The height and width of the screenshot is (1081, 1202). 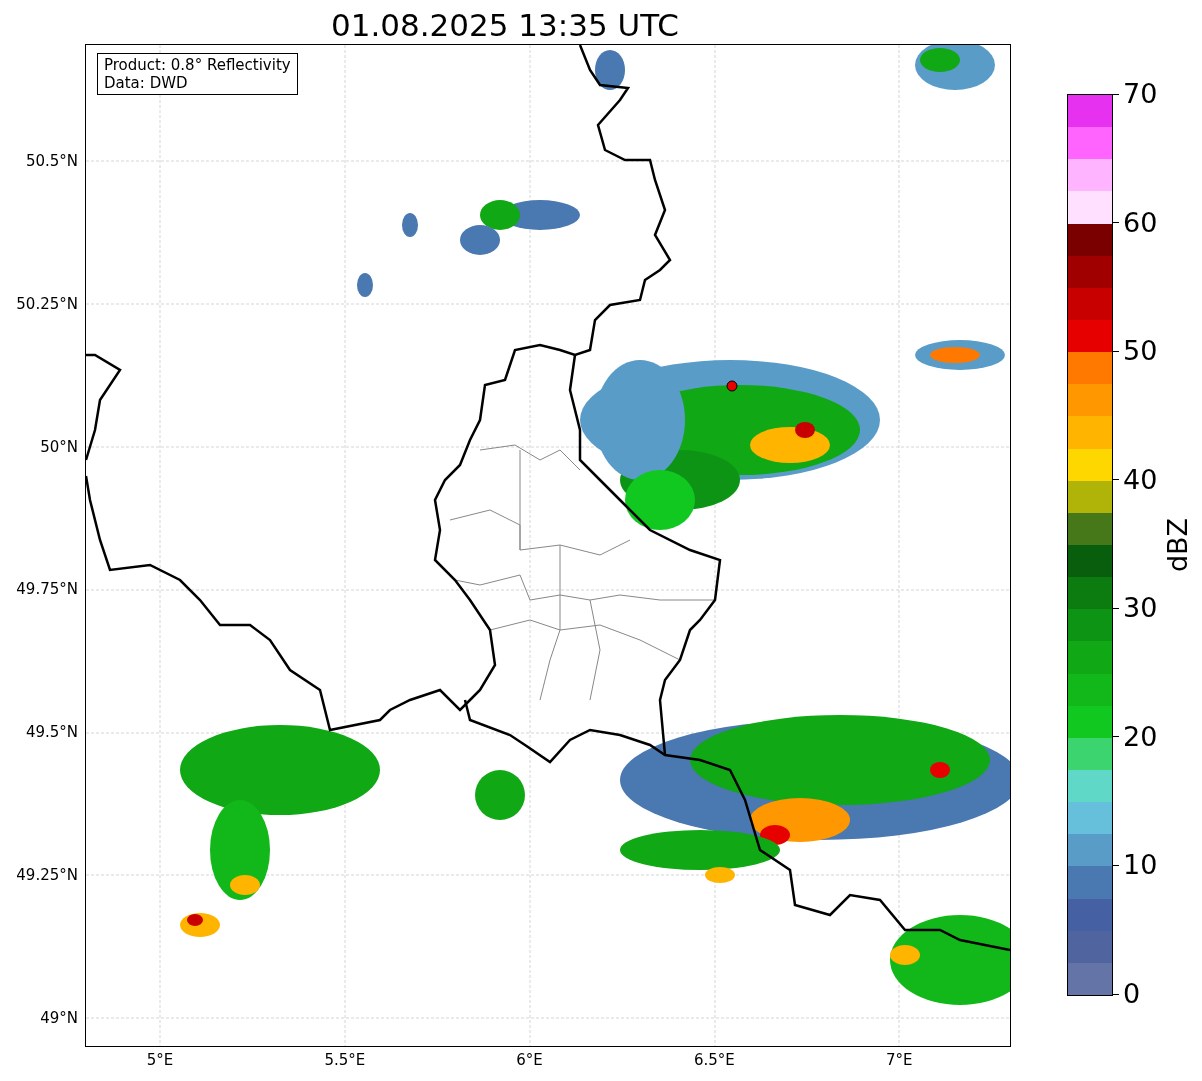 I want to click on latitude-label: 49.75°N, so click(x=47, y=589).